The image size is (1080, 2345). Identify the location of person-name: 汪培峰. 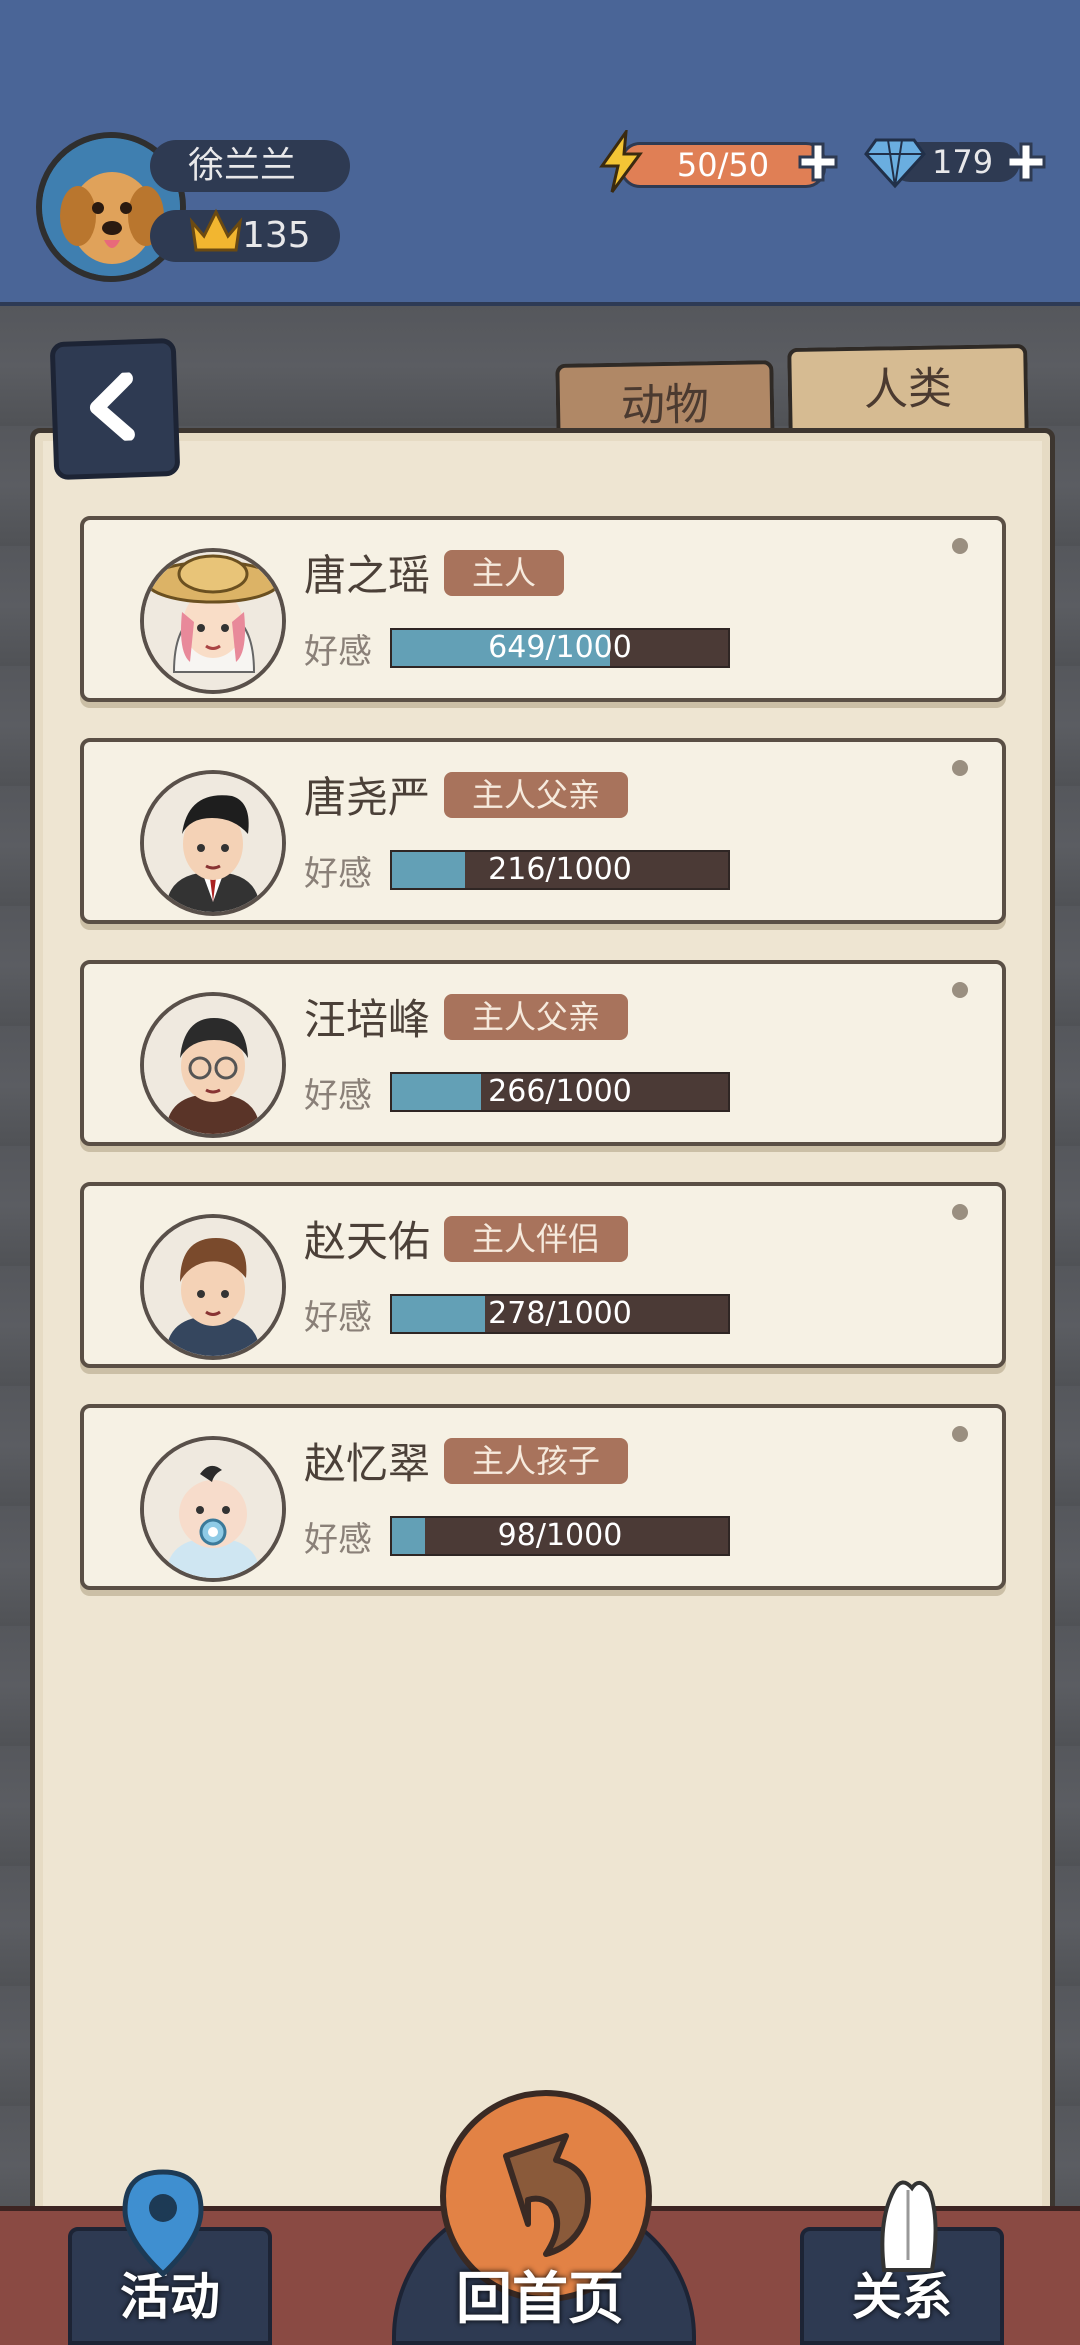
(367, 1019).